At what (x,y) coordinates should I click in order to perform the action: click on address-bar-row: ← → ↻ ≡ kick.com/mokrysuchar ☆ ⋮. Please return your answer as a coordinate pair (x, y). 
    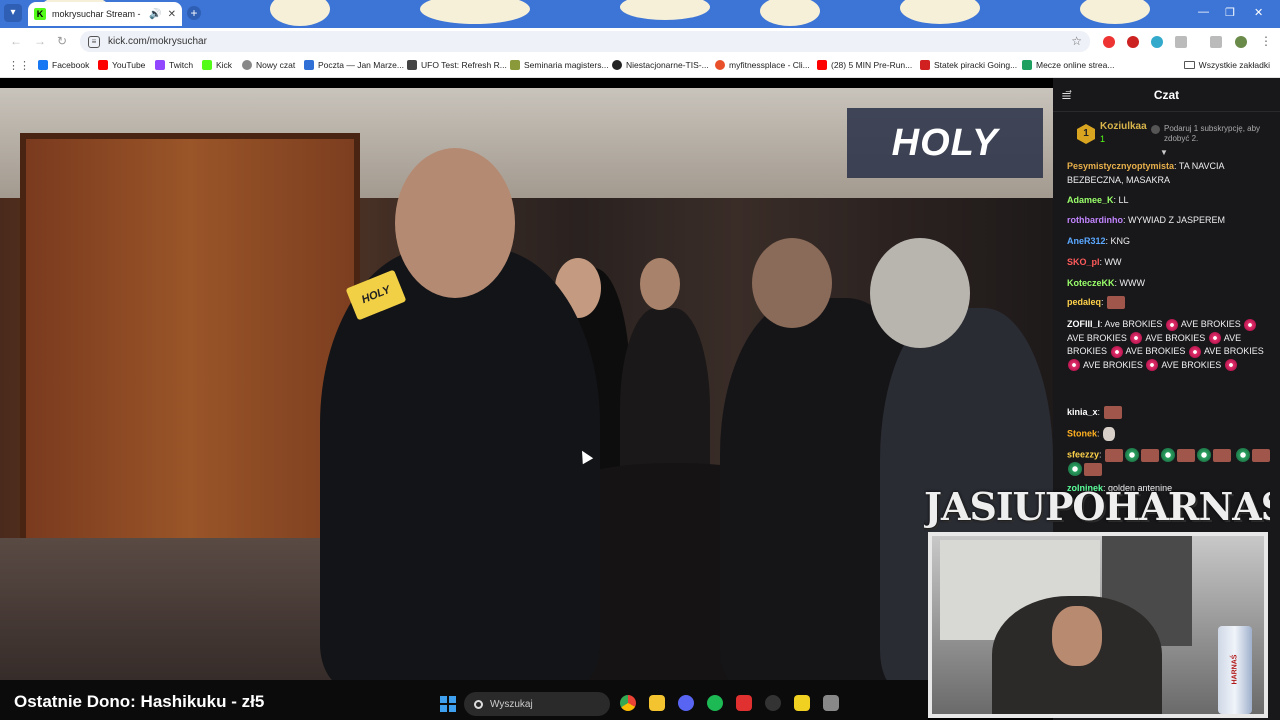
    Looking at the image, I should click on (640, 41).